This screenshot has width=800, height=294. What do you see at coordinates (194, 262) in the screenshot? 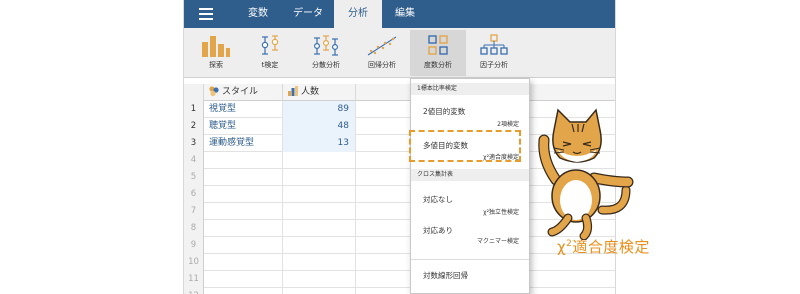
I see `row-number: 10` at bounding box center [194, 262].